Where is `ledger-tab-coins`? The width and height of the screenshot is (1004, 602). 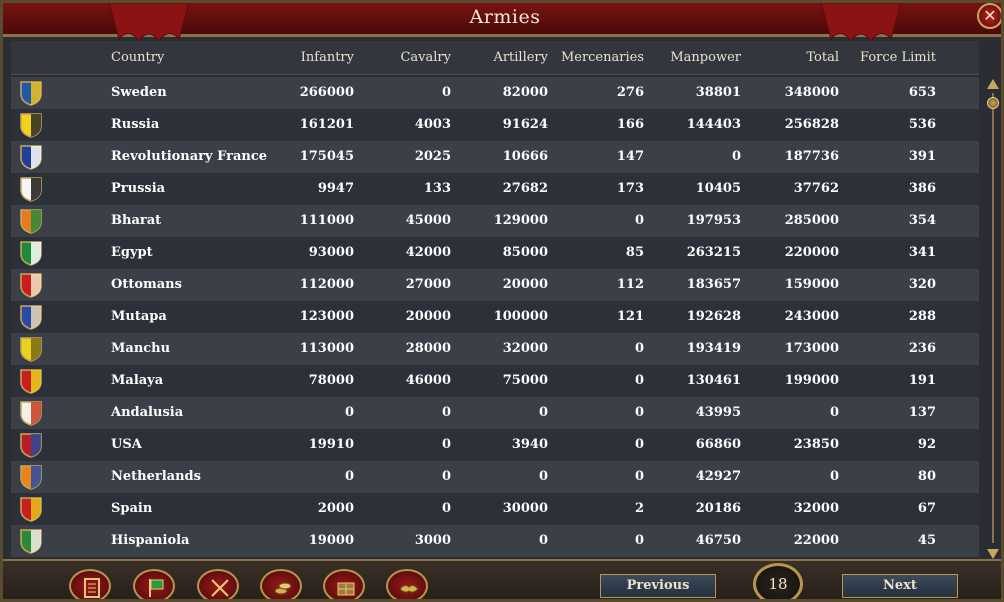 ledger-tab-coins is located at coordinates (281, 584).